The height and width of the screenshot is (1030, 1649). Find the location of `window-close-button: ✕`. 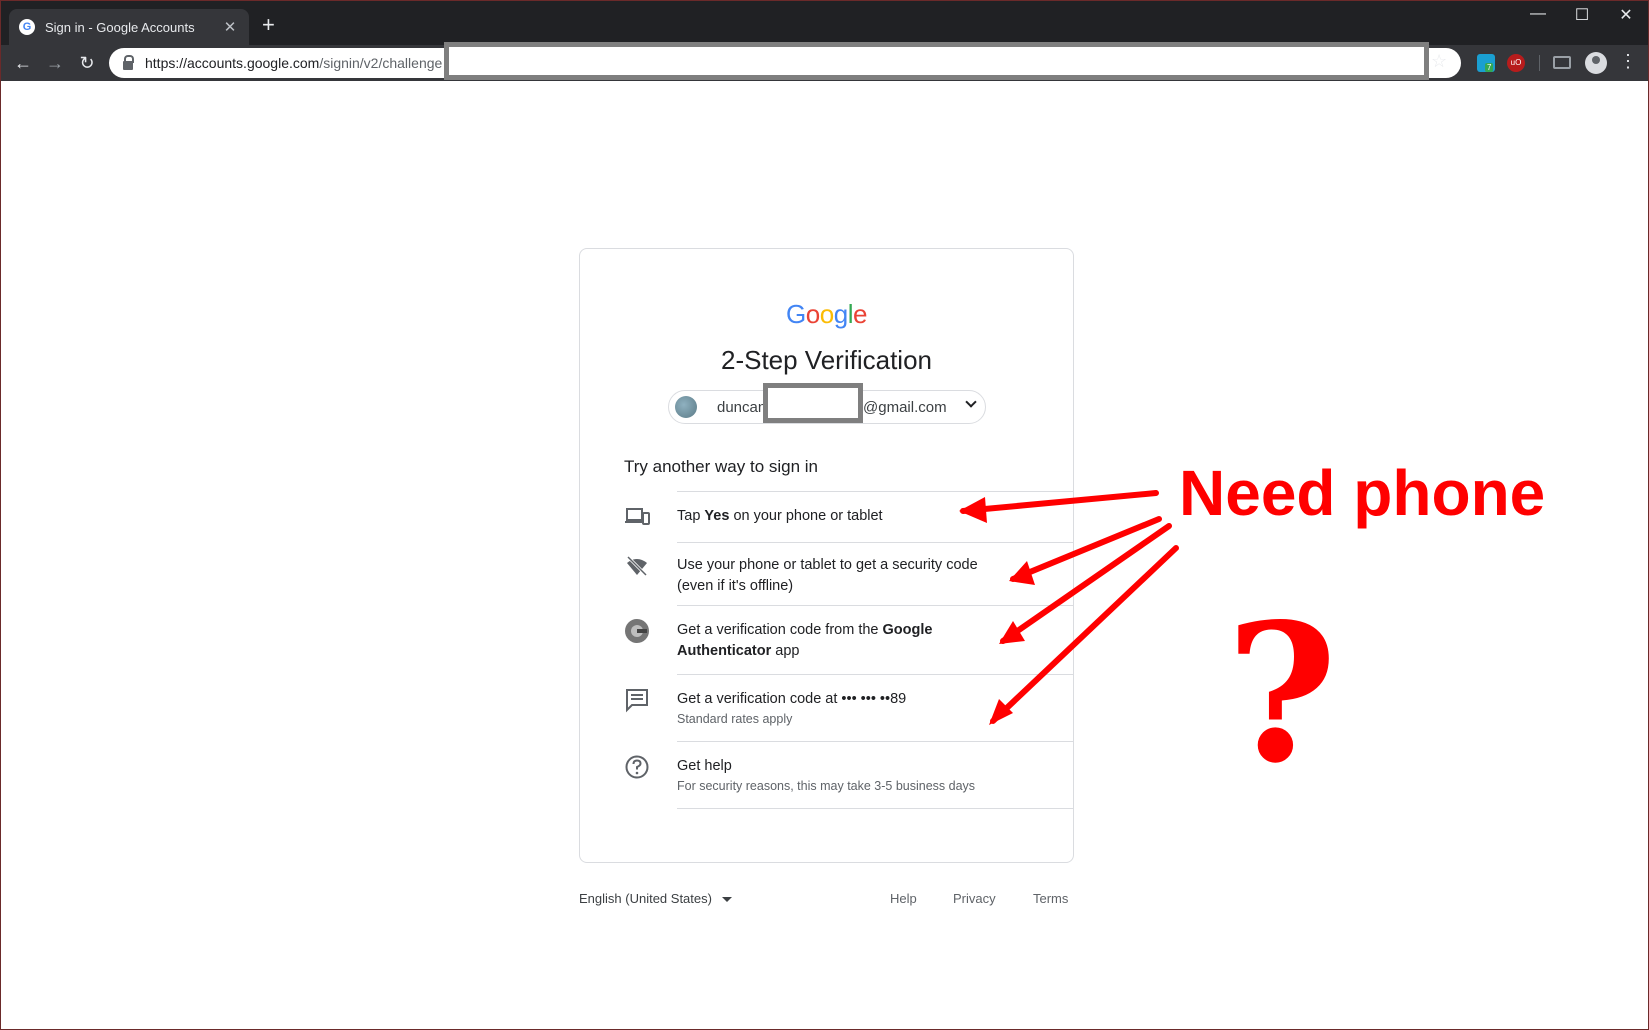

window-close-button: ✕ is located at coordinates (1626, 15).